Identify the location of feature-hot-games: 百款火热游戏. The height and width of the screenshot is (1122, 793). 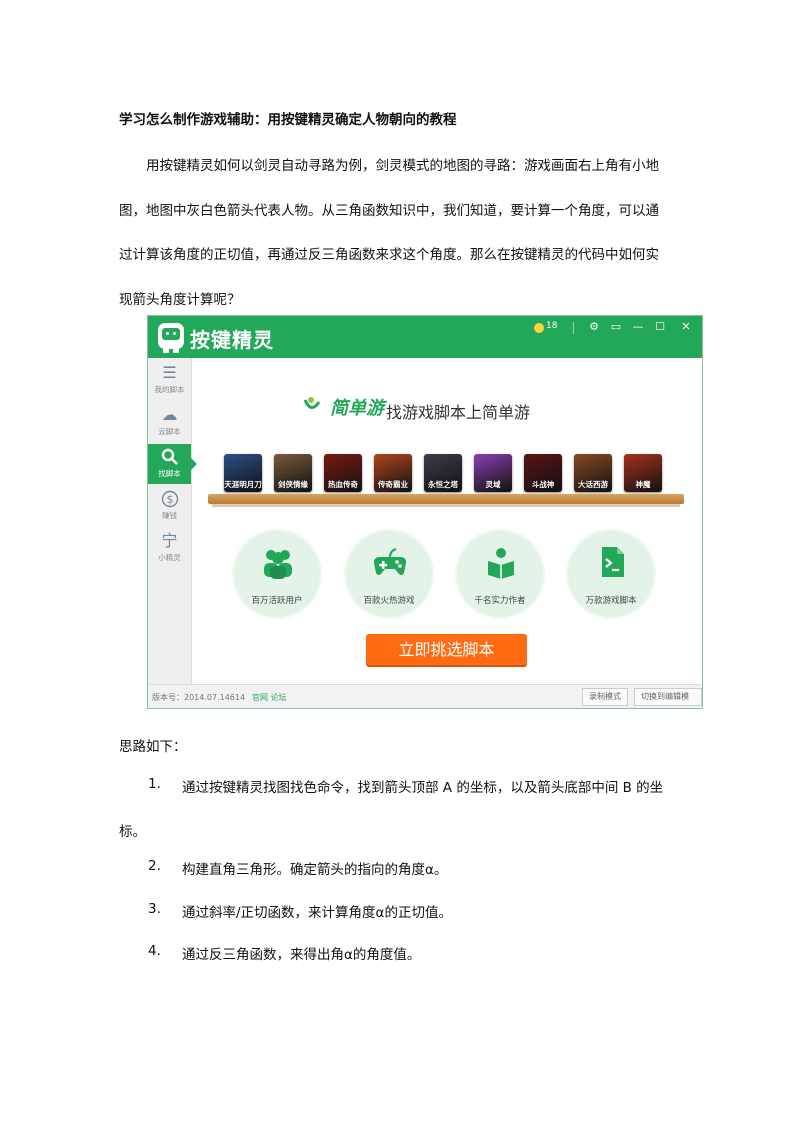
(389, 574).